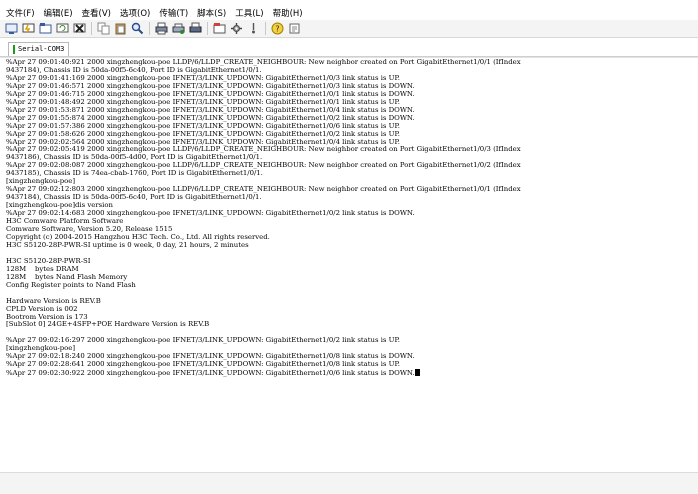 The width and height of the screenshot is (698, 494). I want to click on tab-serial-com3: Serial-COM3, so click(39, 49).